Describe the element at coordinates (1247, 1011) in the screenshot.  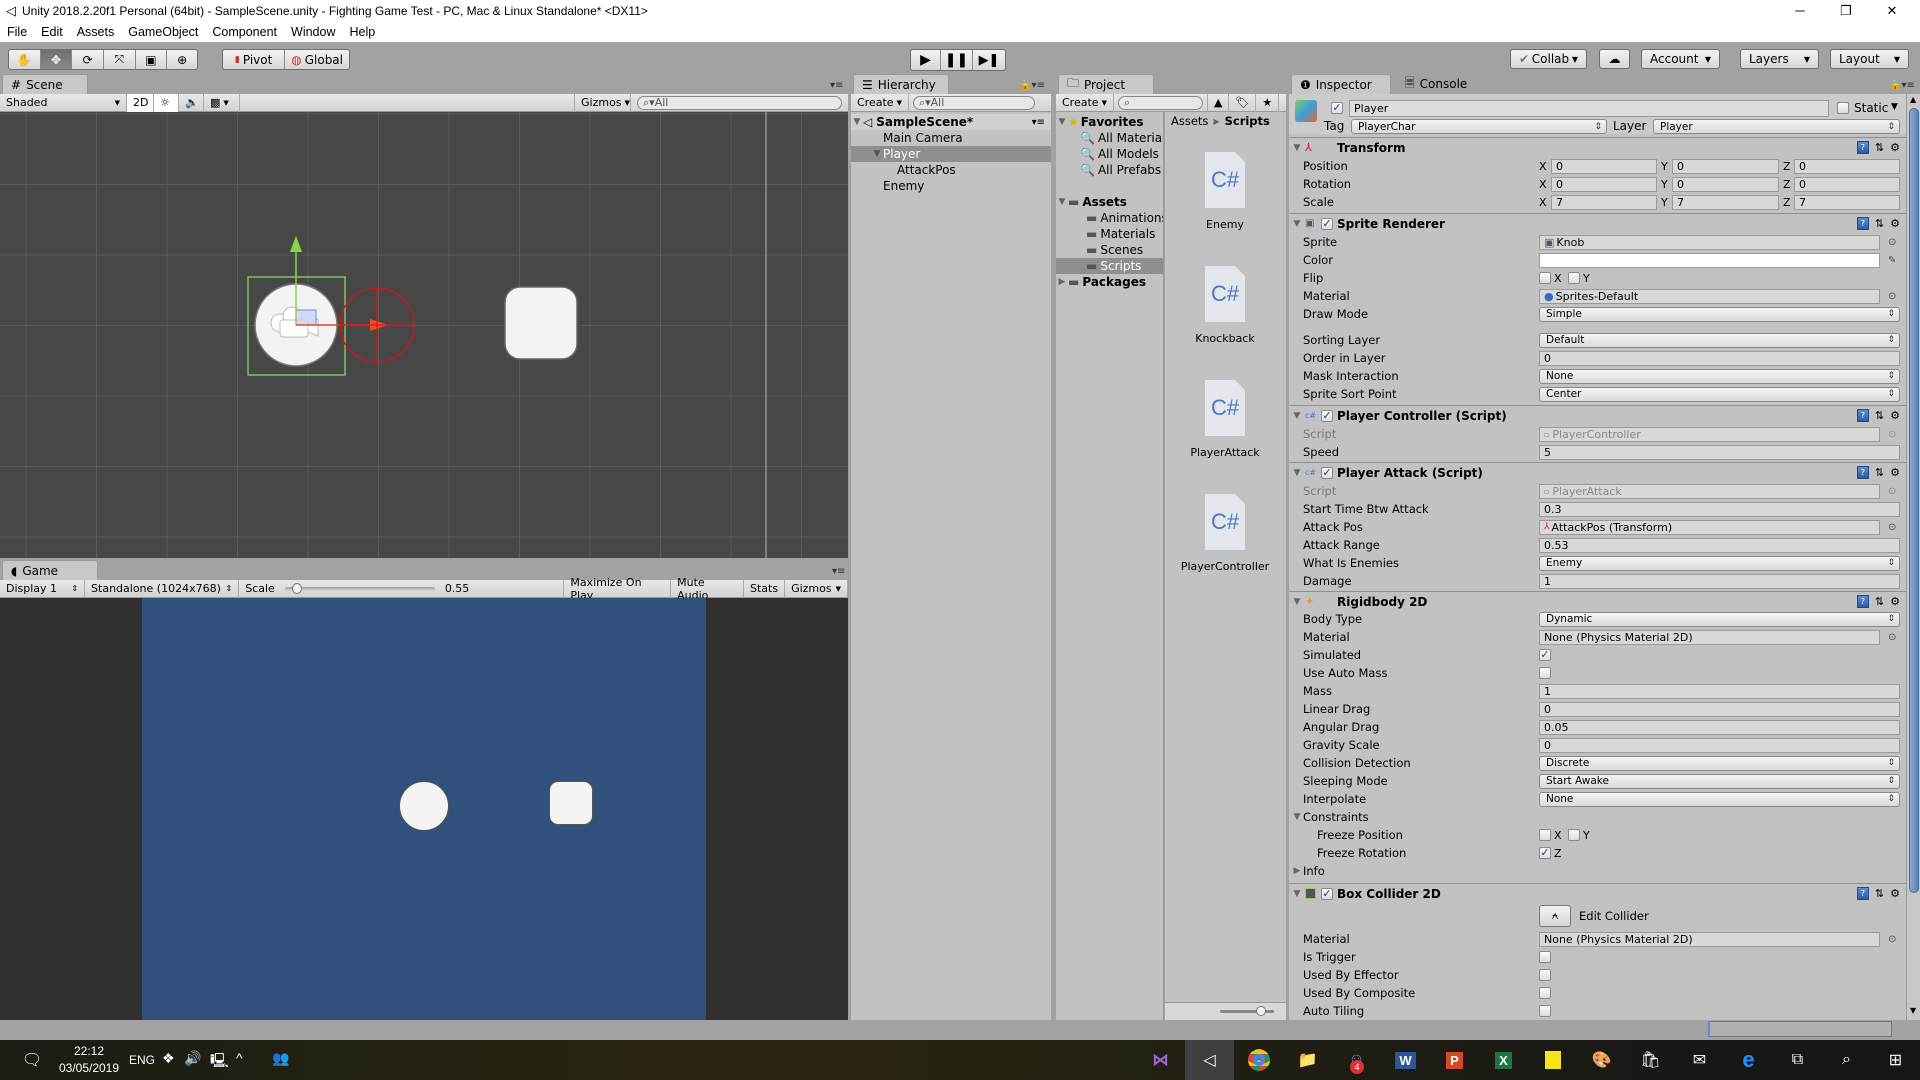
I see `icon-size-slider` at that location.